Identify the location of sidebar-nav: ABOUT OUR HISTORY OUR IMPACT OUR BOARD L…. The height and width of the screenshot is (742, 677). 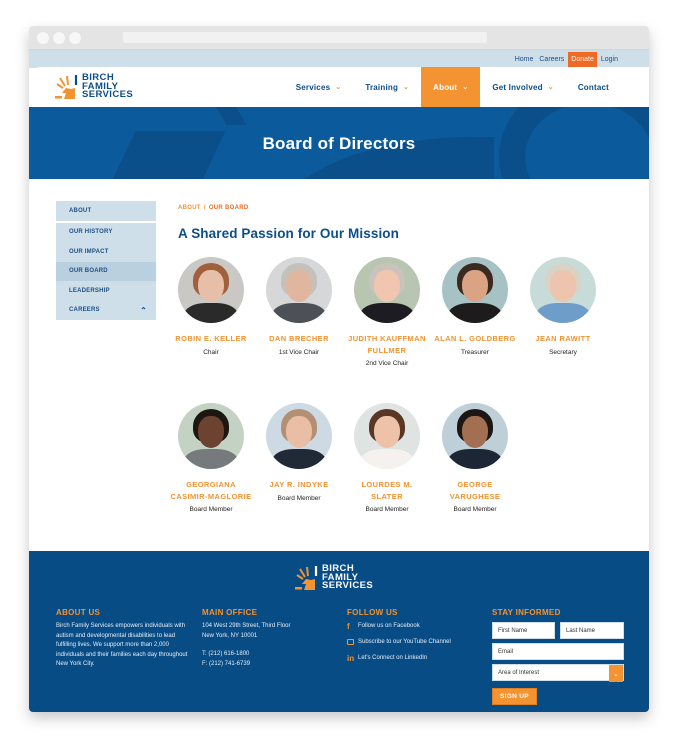
(106, 260).